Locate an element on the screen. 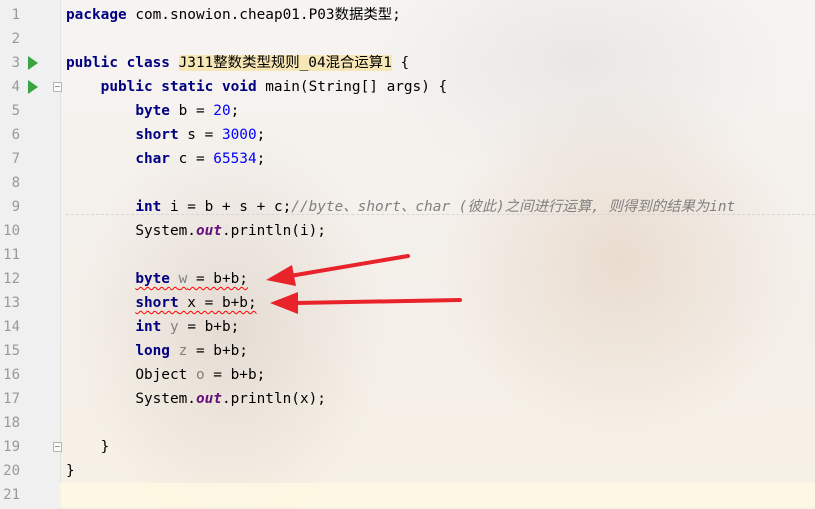 This screenshot has height=509, width=815. annotation-arrows is located at coordinates (364, 284).